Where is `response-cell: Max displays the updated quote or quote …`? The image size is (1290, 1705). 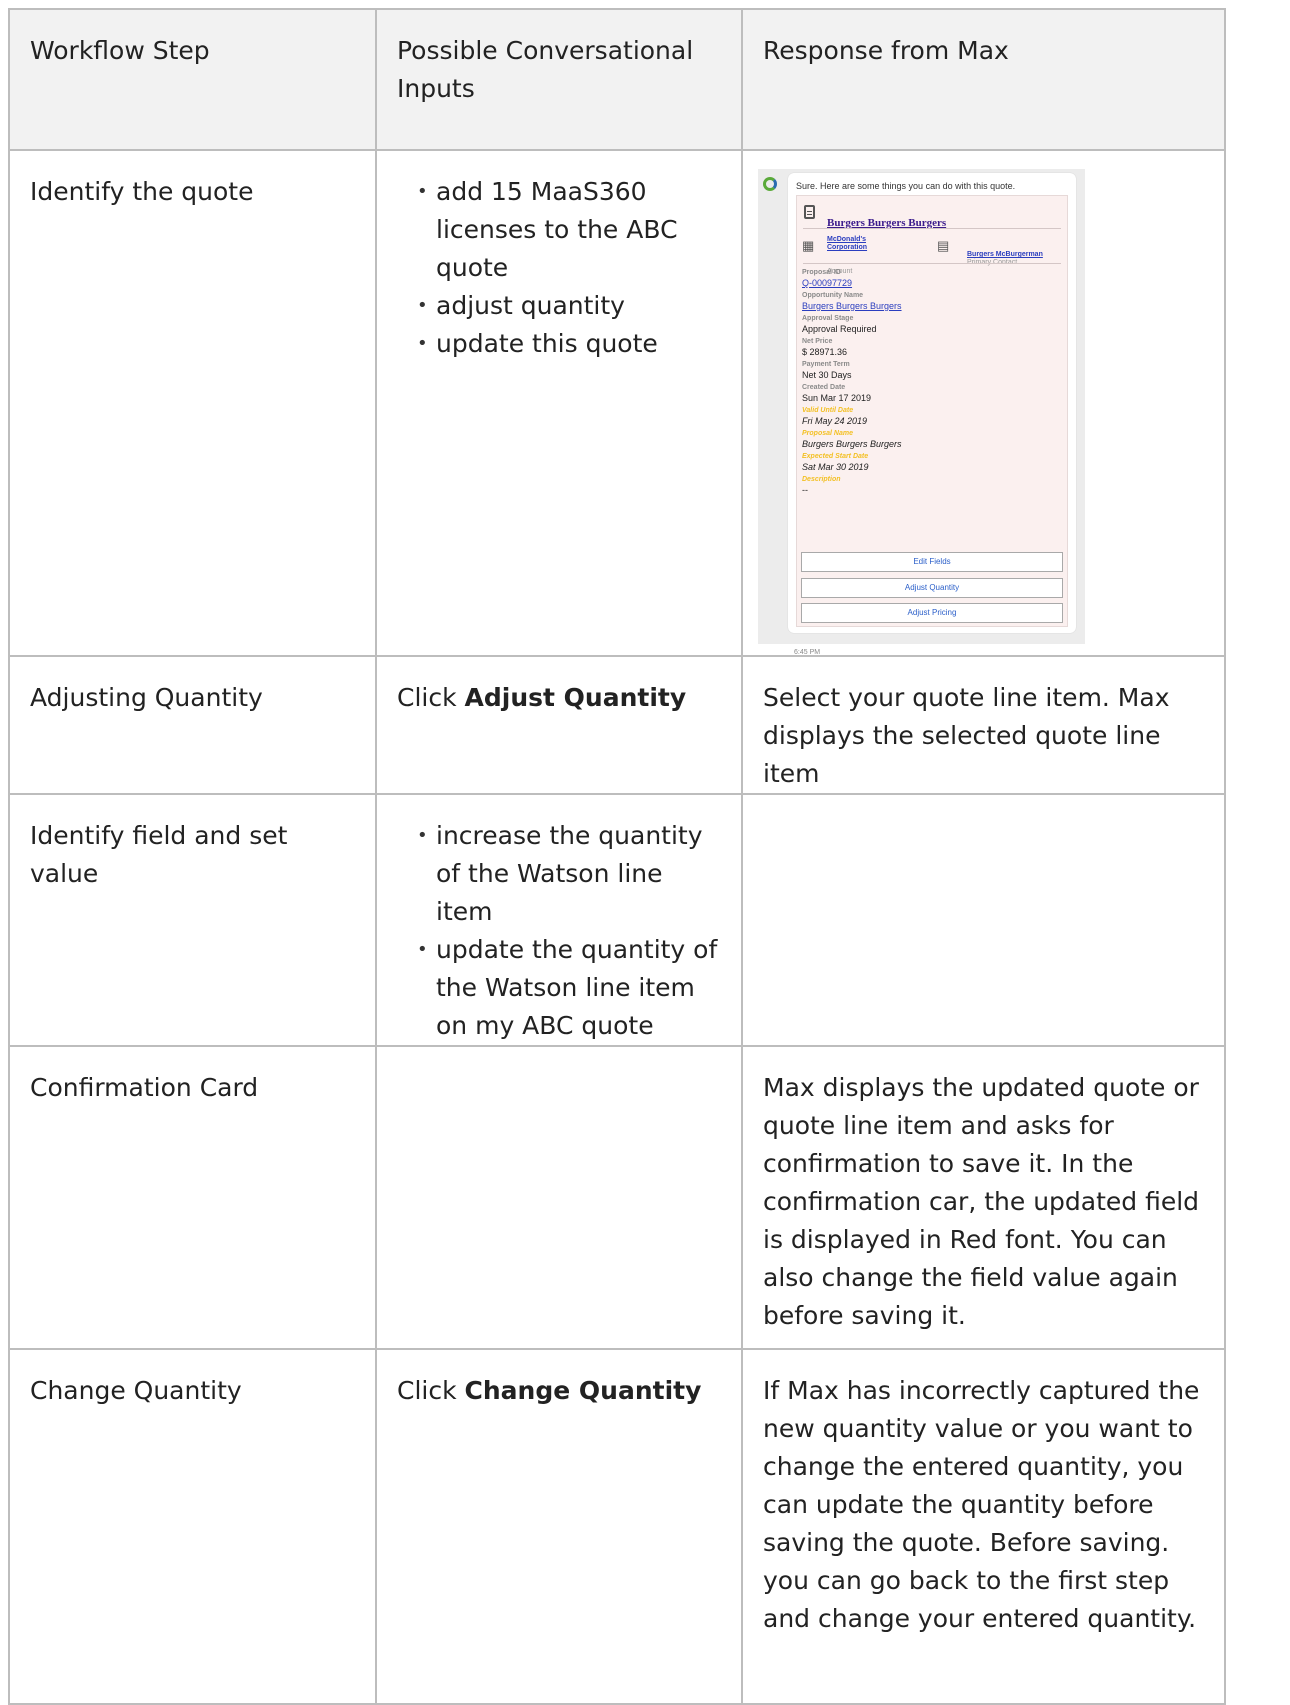
response-cell: Max displays the updated quote or quote … is located at coordinates (983, 1197).